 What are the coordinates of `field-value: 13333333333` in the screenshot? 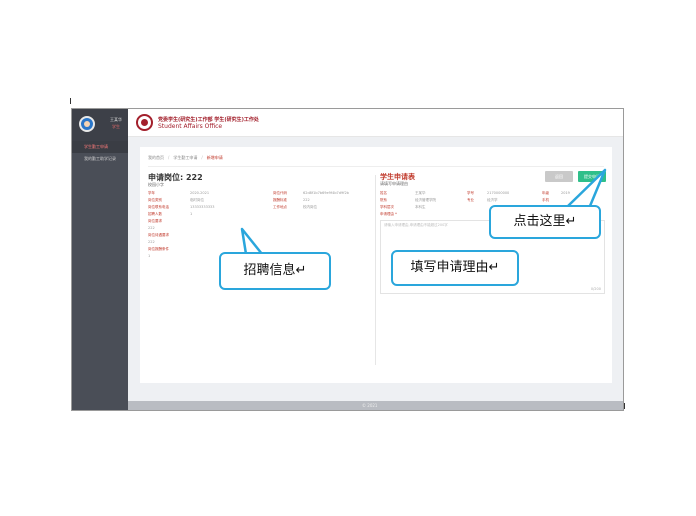 It's located at (202, 207).